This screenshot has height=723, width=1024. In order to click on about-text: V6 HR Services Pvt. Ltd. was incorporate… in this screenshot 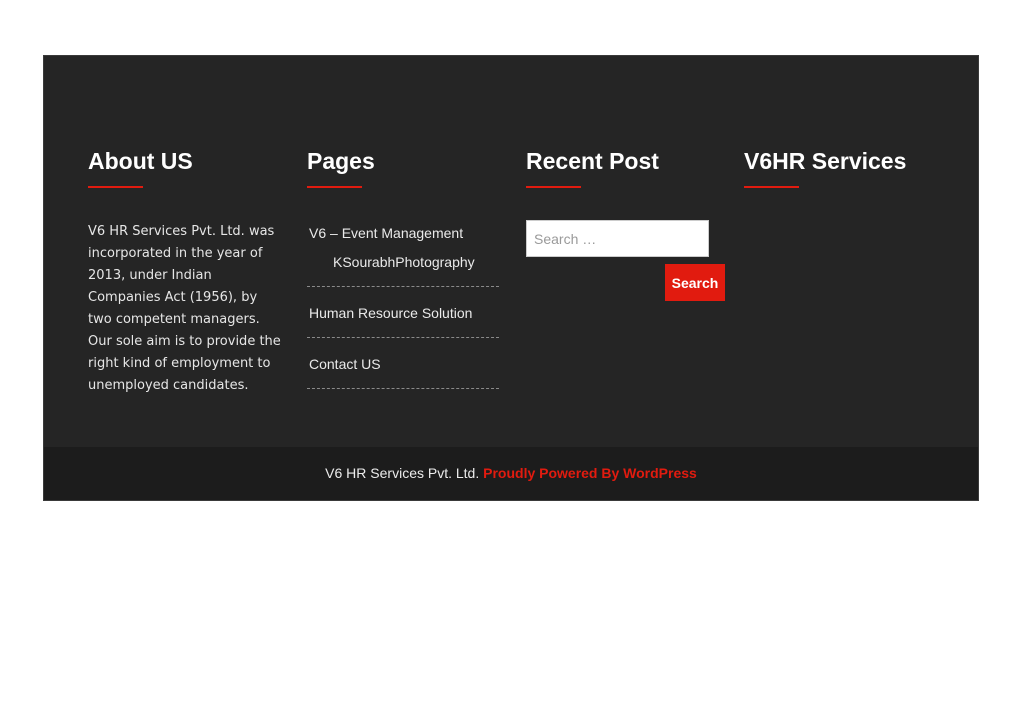, I will do `click(184, 308)`.